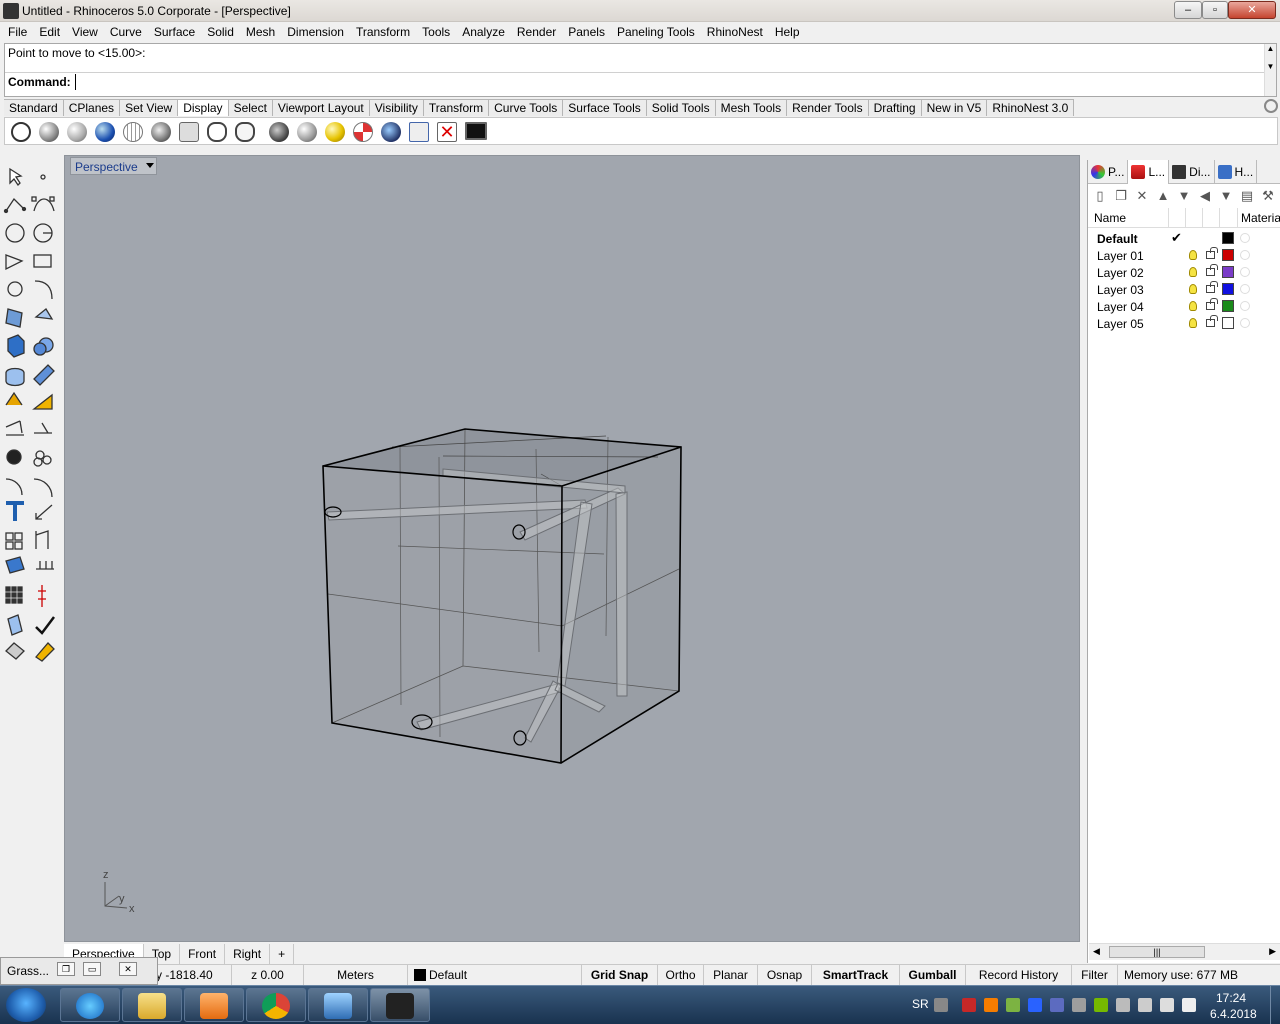 This screenshot has height=1024, width=1280. Describe the element at coordinates (149, 107) in the screenshot. I see `tab-set-view: Set View` at that location.